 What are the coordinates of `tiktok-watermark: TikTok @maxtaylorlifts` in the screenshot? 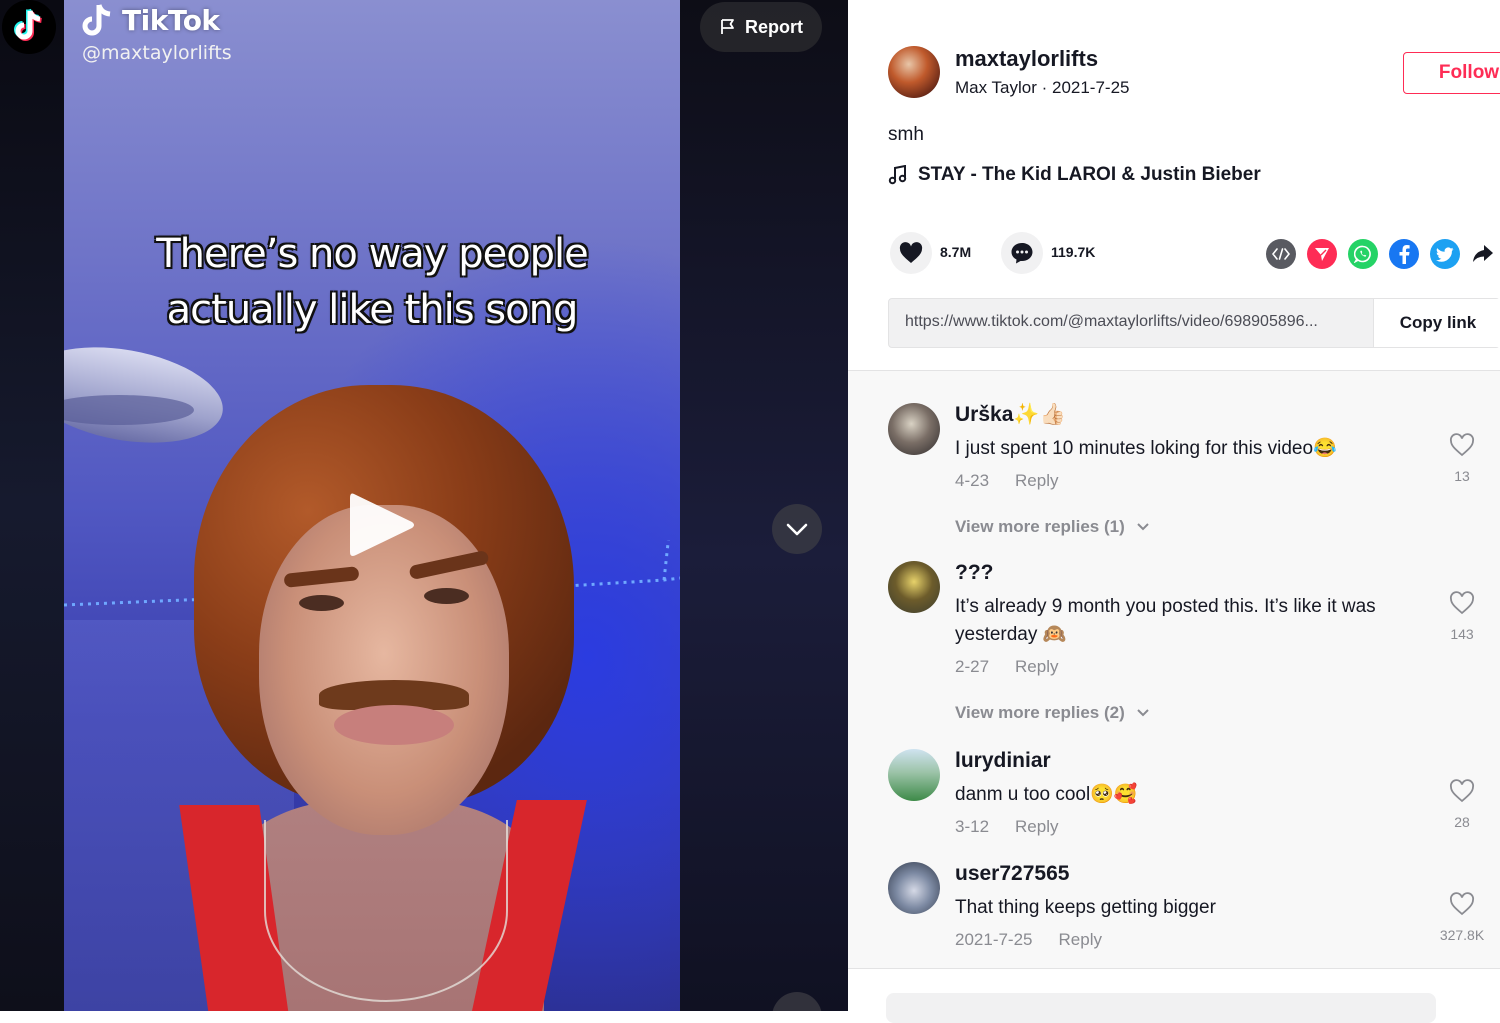 It's located at (157, 33).